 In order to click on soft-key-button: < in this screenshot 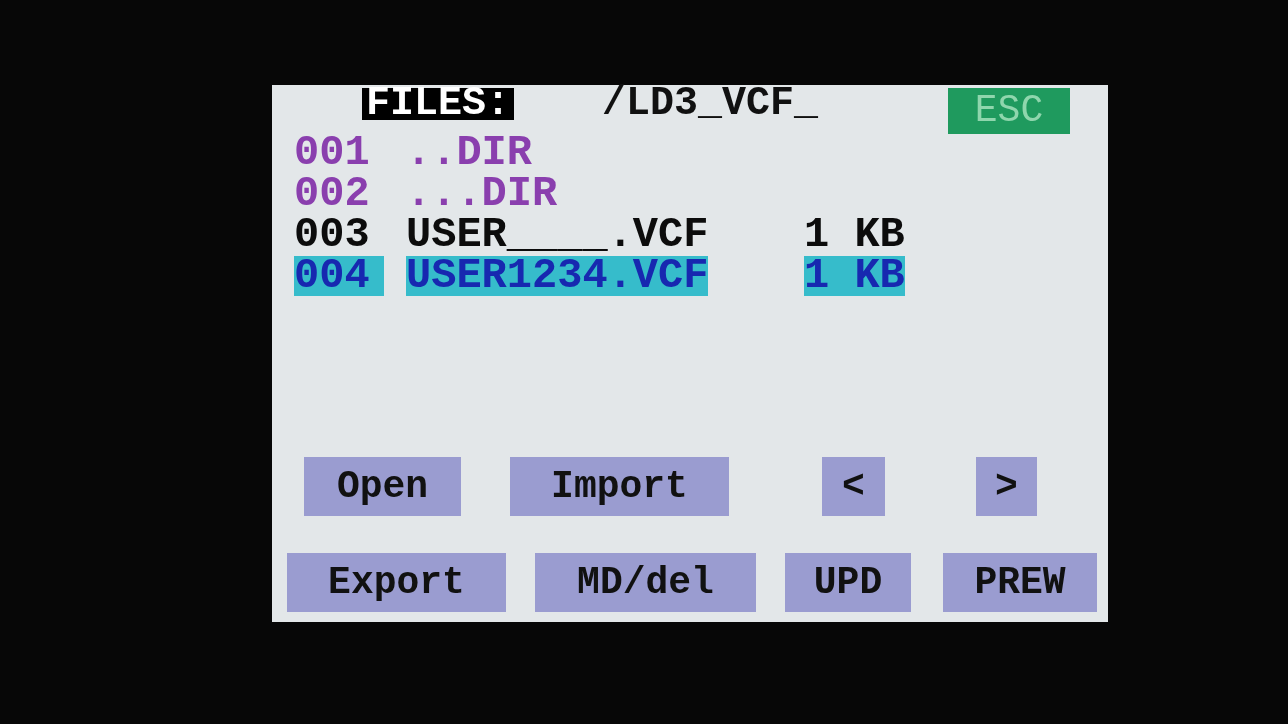, I will do `click(853, 486)`.